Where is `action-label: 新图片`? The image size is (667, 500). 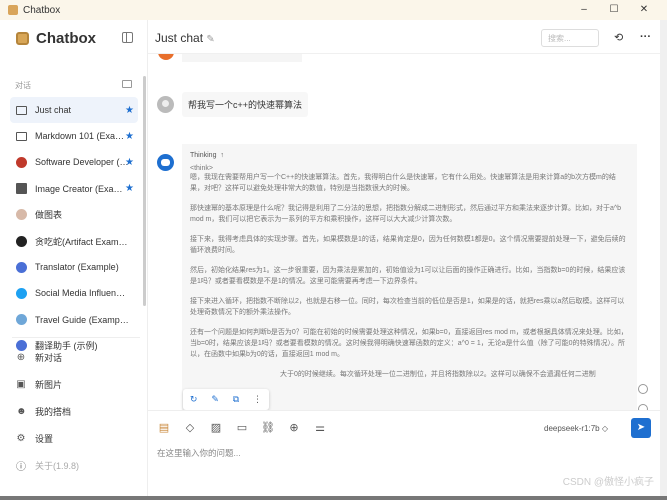 action-label: 新图片 is located at coordinates (49, 385).